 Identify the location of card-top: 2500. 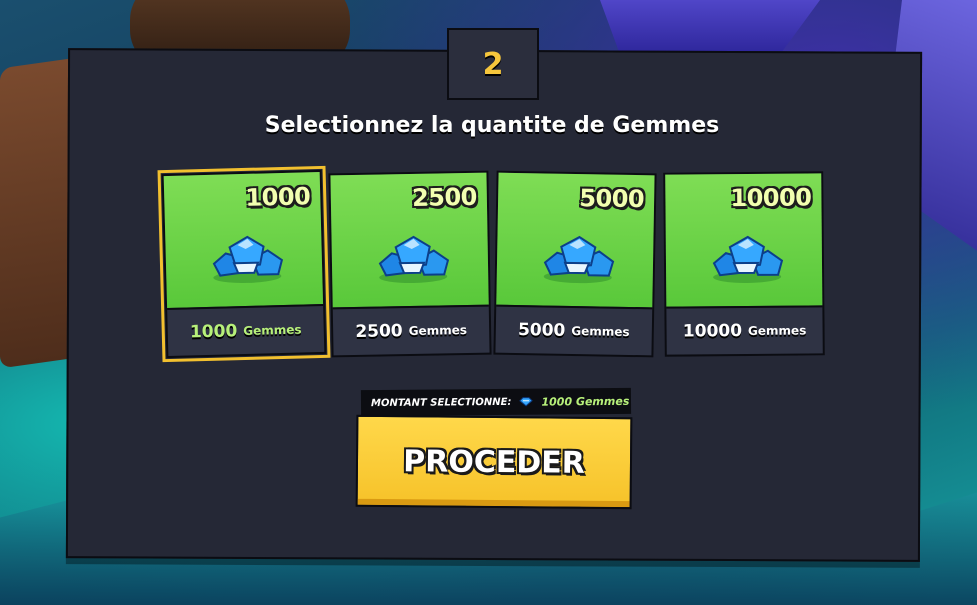
(409, 241).